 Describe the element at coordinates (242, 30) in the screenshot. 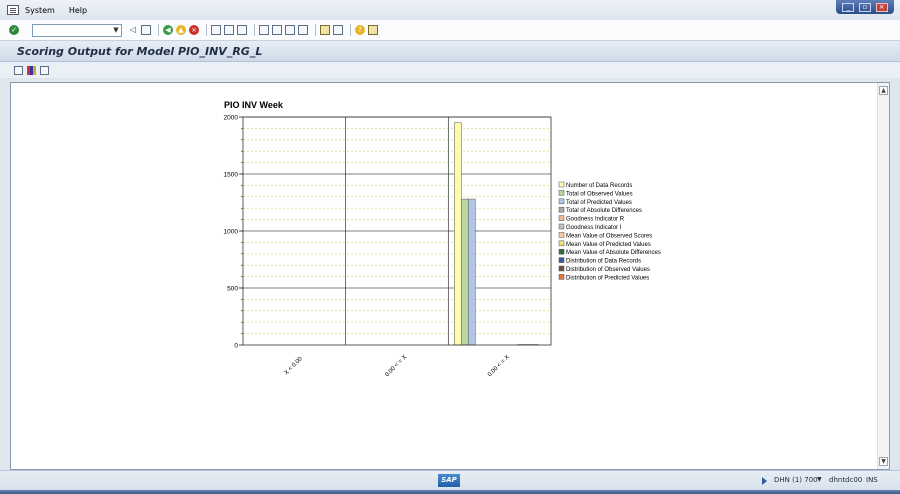

I see `find-next-icon` at that location.